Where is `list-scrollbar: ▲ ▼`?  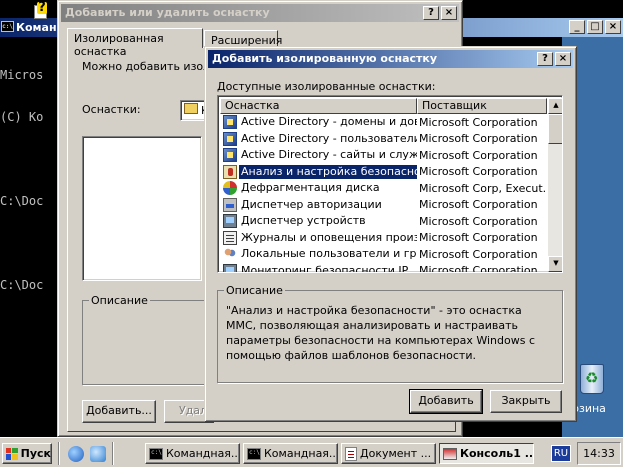 list-scrollbar: ▲ ▼ is located at coordinates (555, 185).